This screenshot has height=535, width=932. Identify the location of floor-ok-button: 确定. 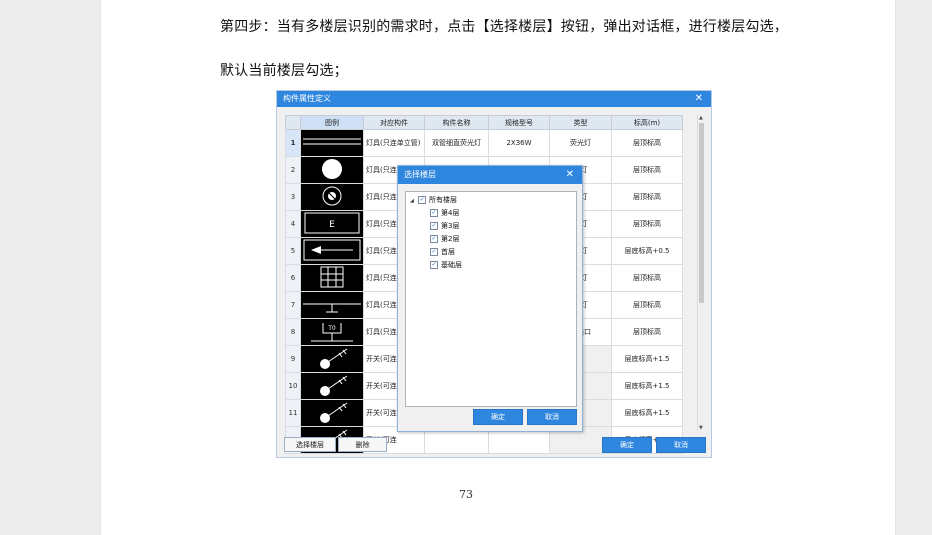
(498, 417).